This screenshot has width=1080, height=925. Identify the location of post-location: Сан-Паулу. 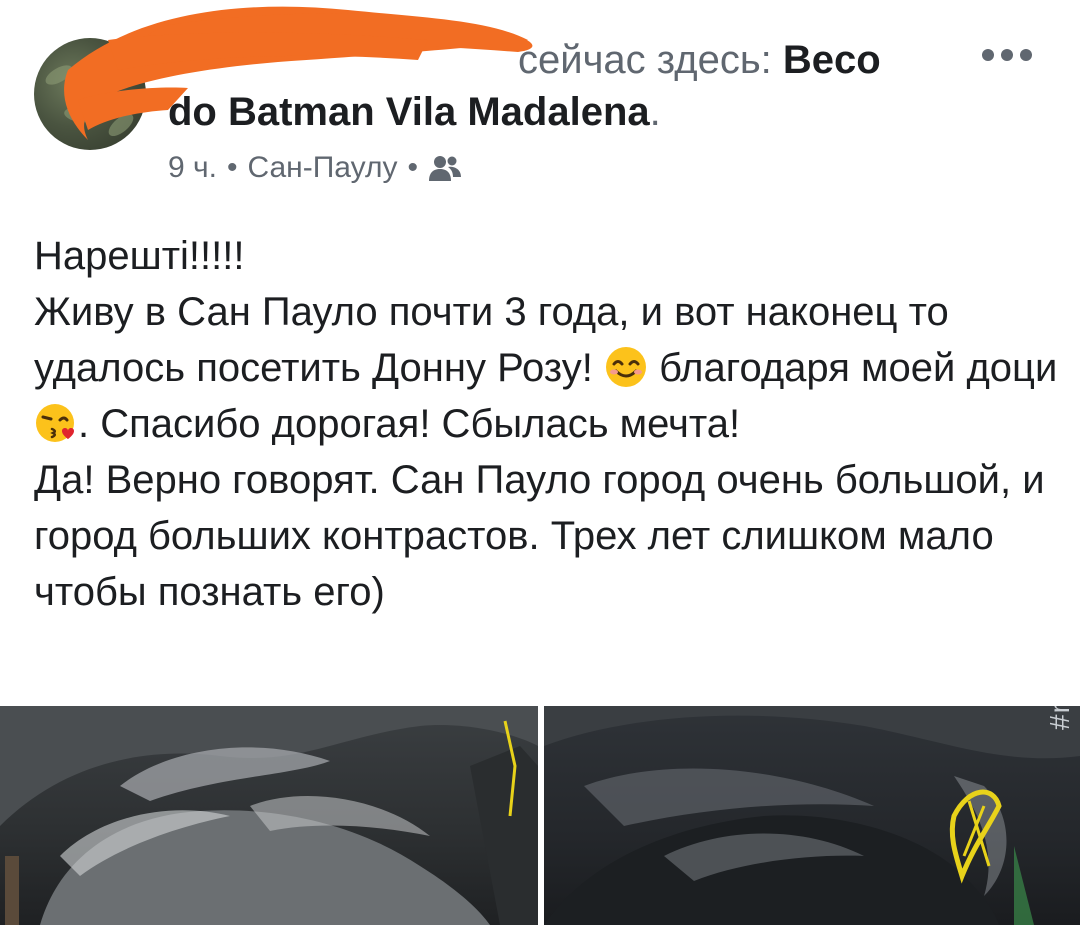
(323, 168).